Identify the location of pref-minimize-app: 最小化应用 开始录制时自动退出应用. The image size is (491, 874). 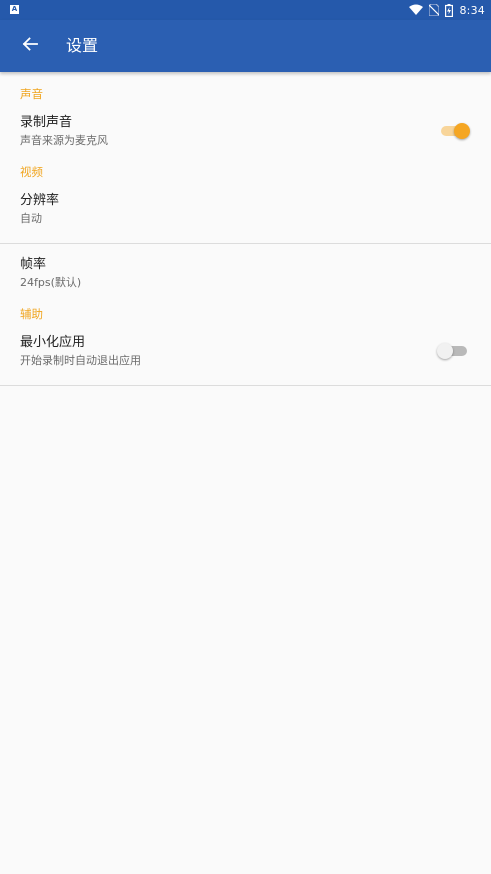
(245, 350).